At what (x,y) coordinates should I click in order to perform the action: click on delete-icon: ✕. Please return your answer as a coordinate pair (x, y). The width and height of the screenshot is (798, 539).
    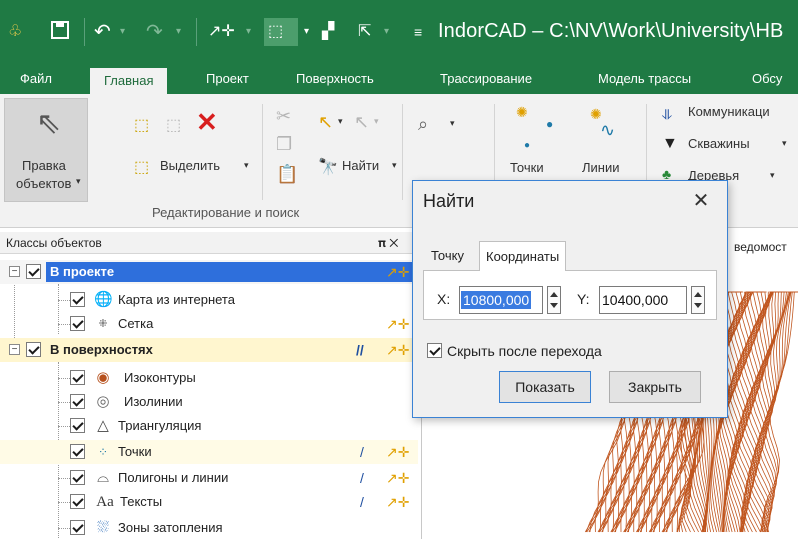
    Looking at the image, I should click on (207, 122).